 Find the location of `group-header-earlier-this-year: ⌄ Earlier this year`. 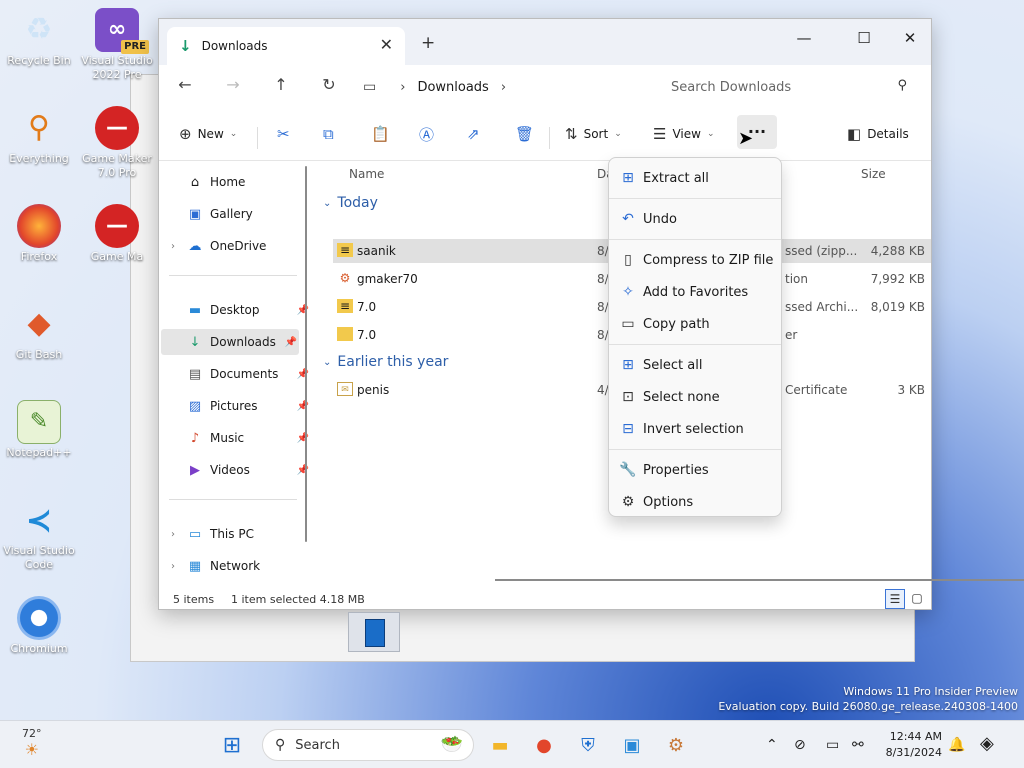

group-header-earlier-this-year: ⌄ Earlier this year is located at coordinates (385, 362).